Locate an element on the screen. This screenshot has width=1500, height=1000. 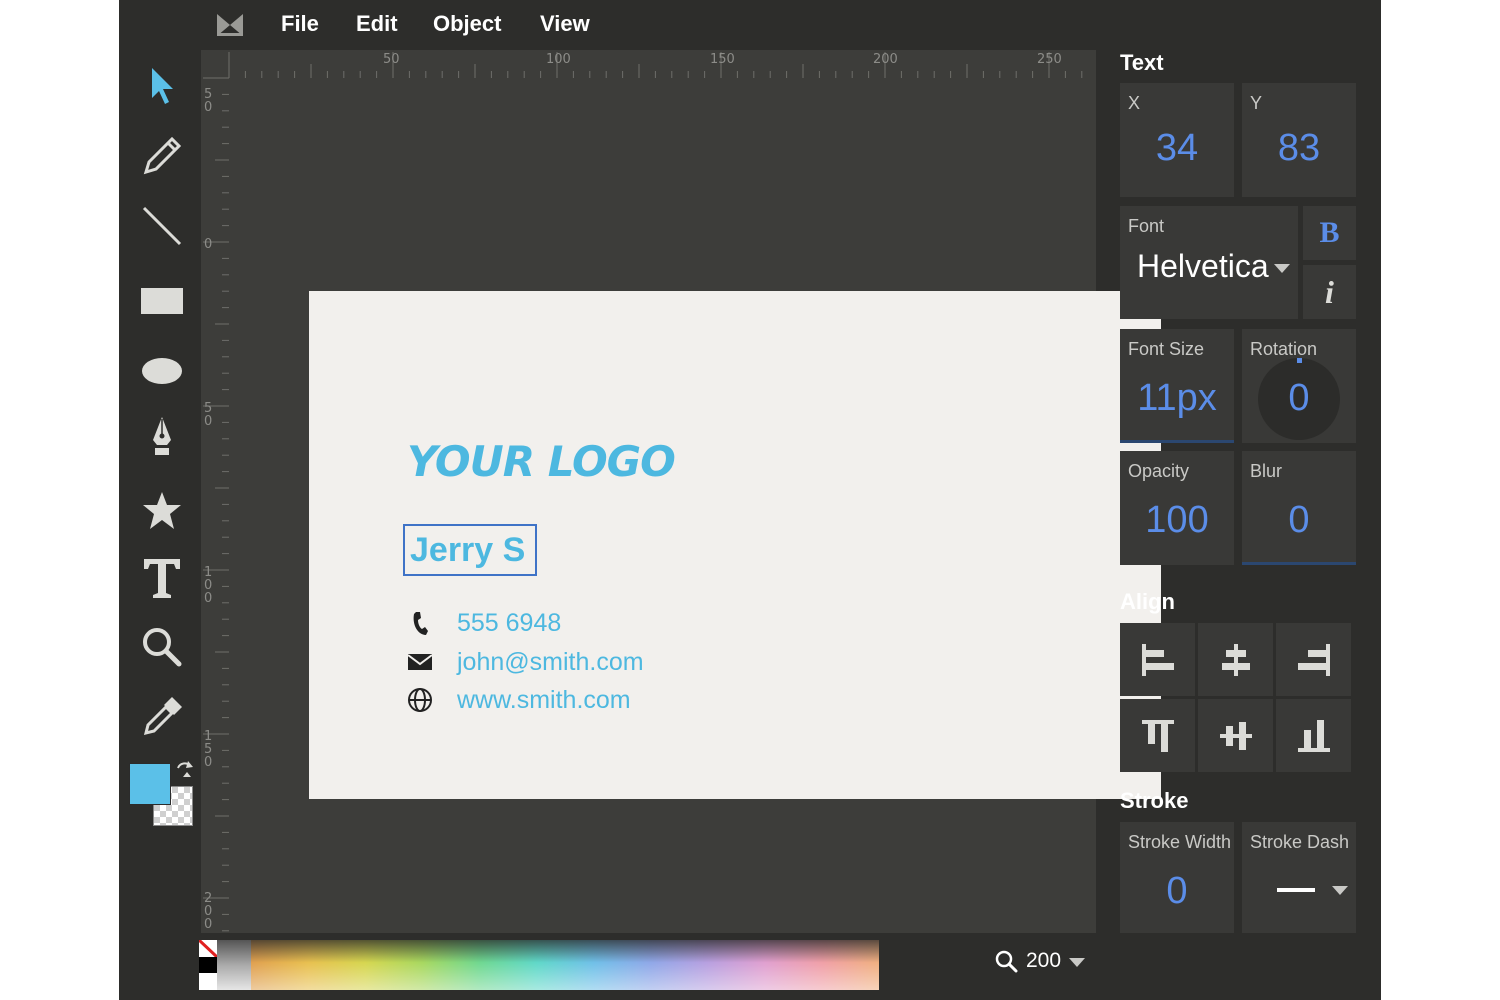
ellipse-icon is located at coordinates (162, 371).